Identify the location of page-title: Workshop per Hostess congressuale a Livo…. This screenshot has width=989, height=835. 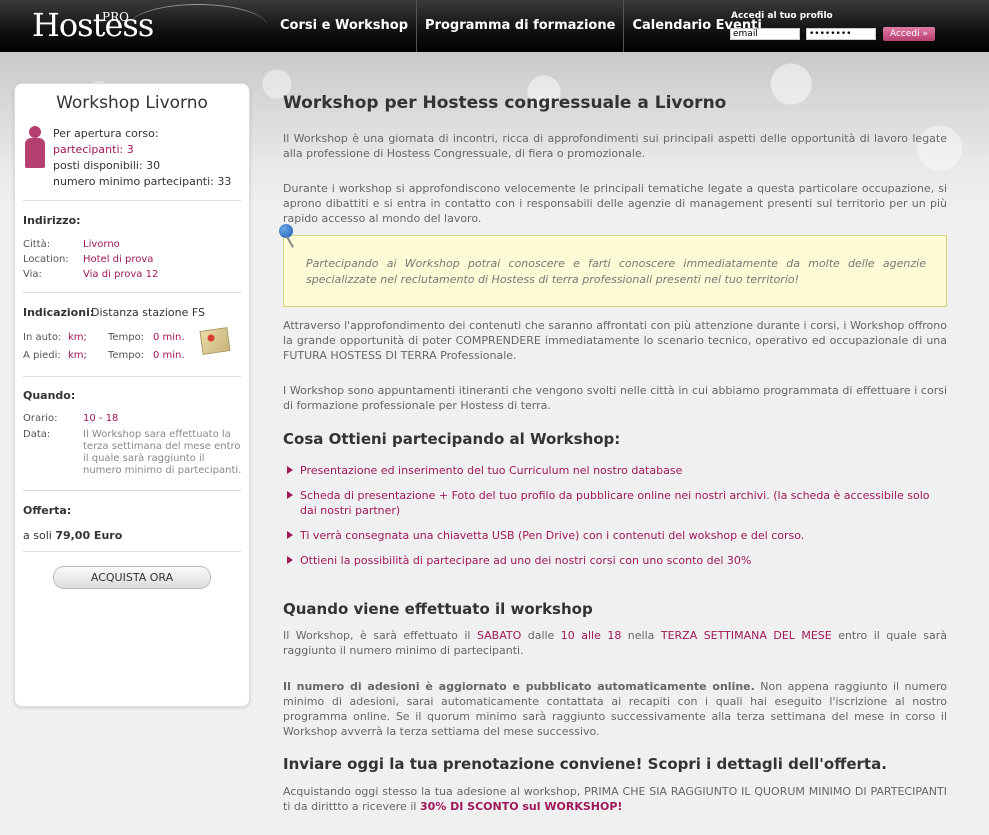
(505, 103).